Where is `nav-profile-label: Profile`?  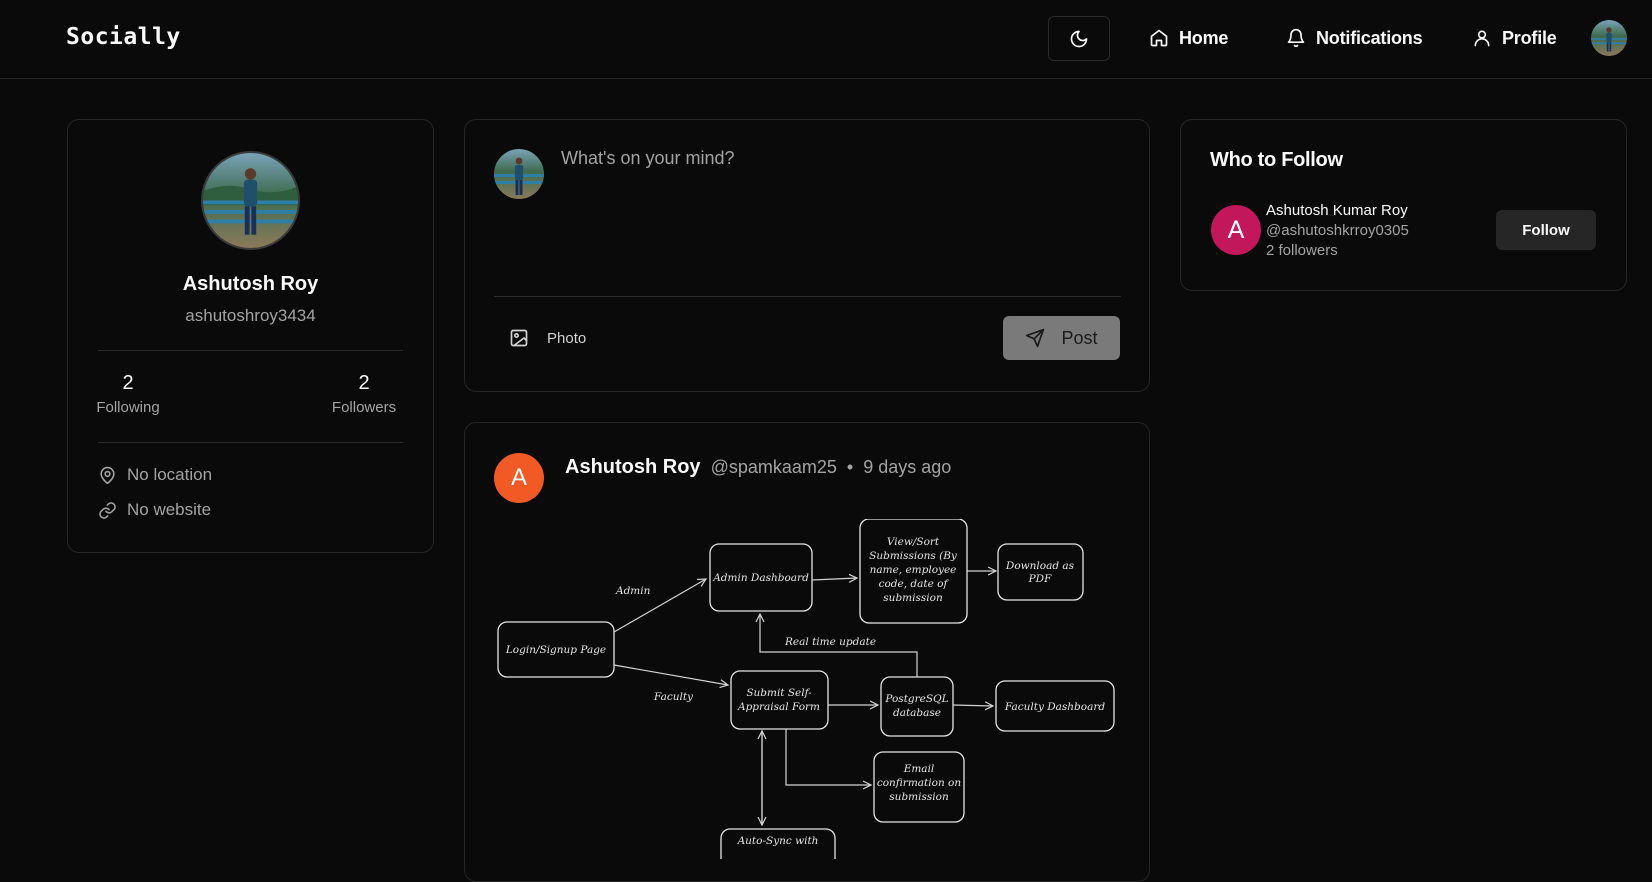
nav-profile-label: Profile is located at coordinates (1529, 37).